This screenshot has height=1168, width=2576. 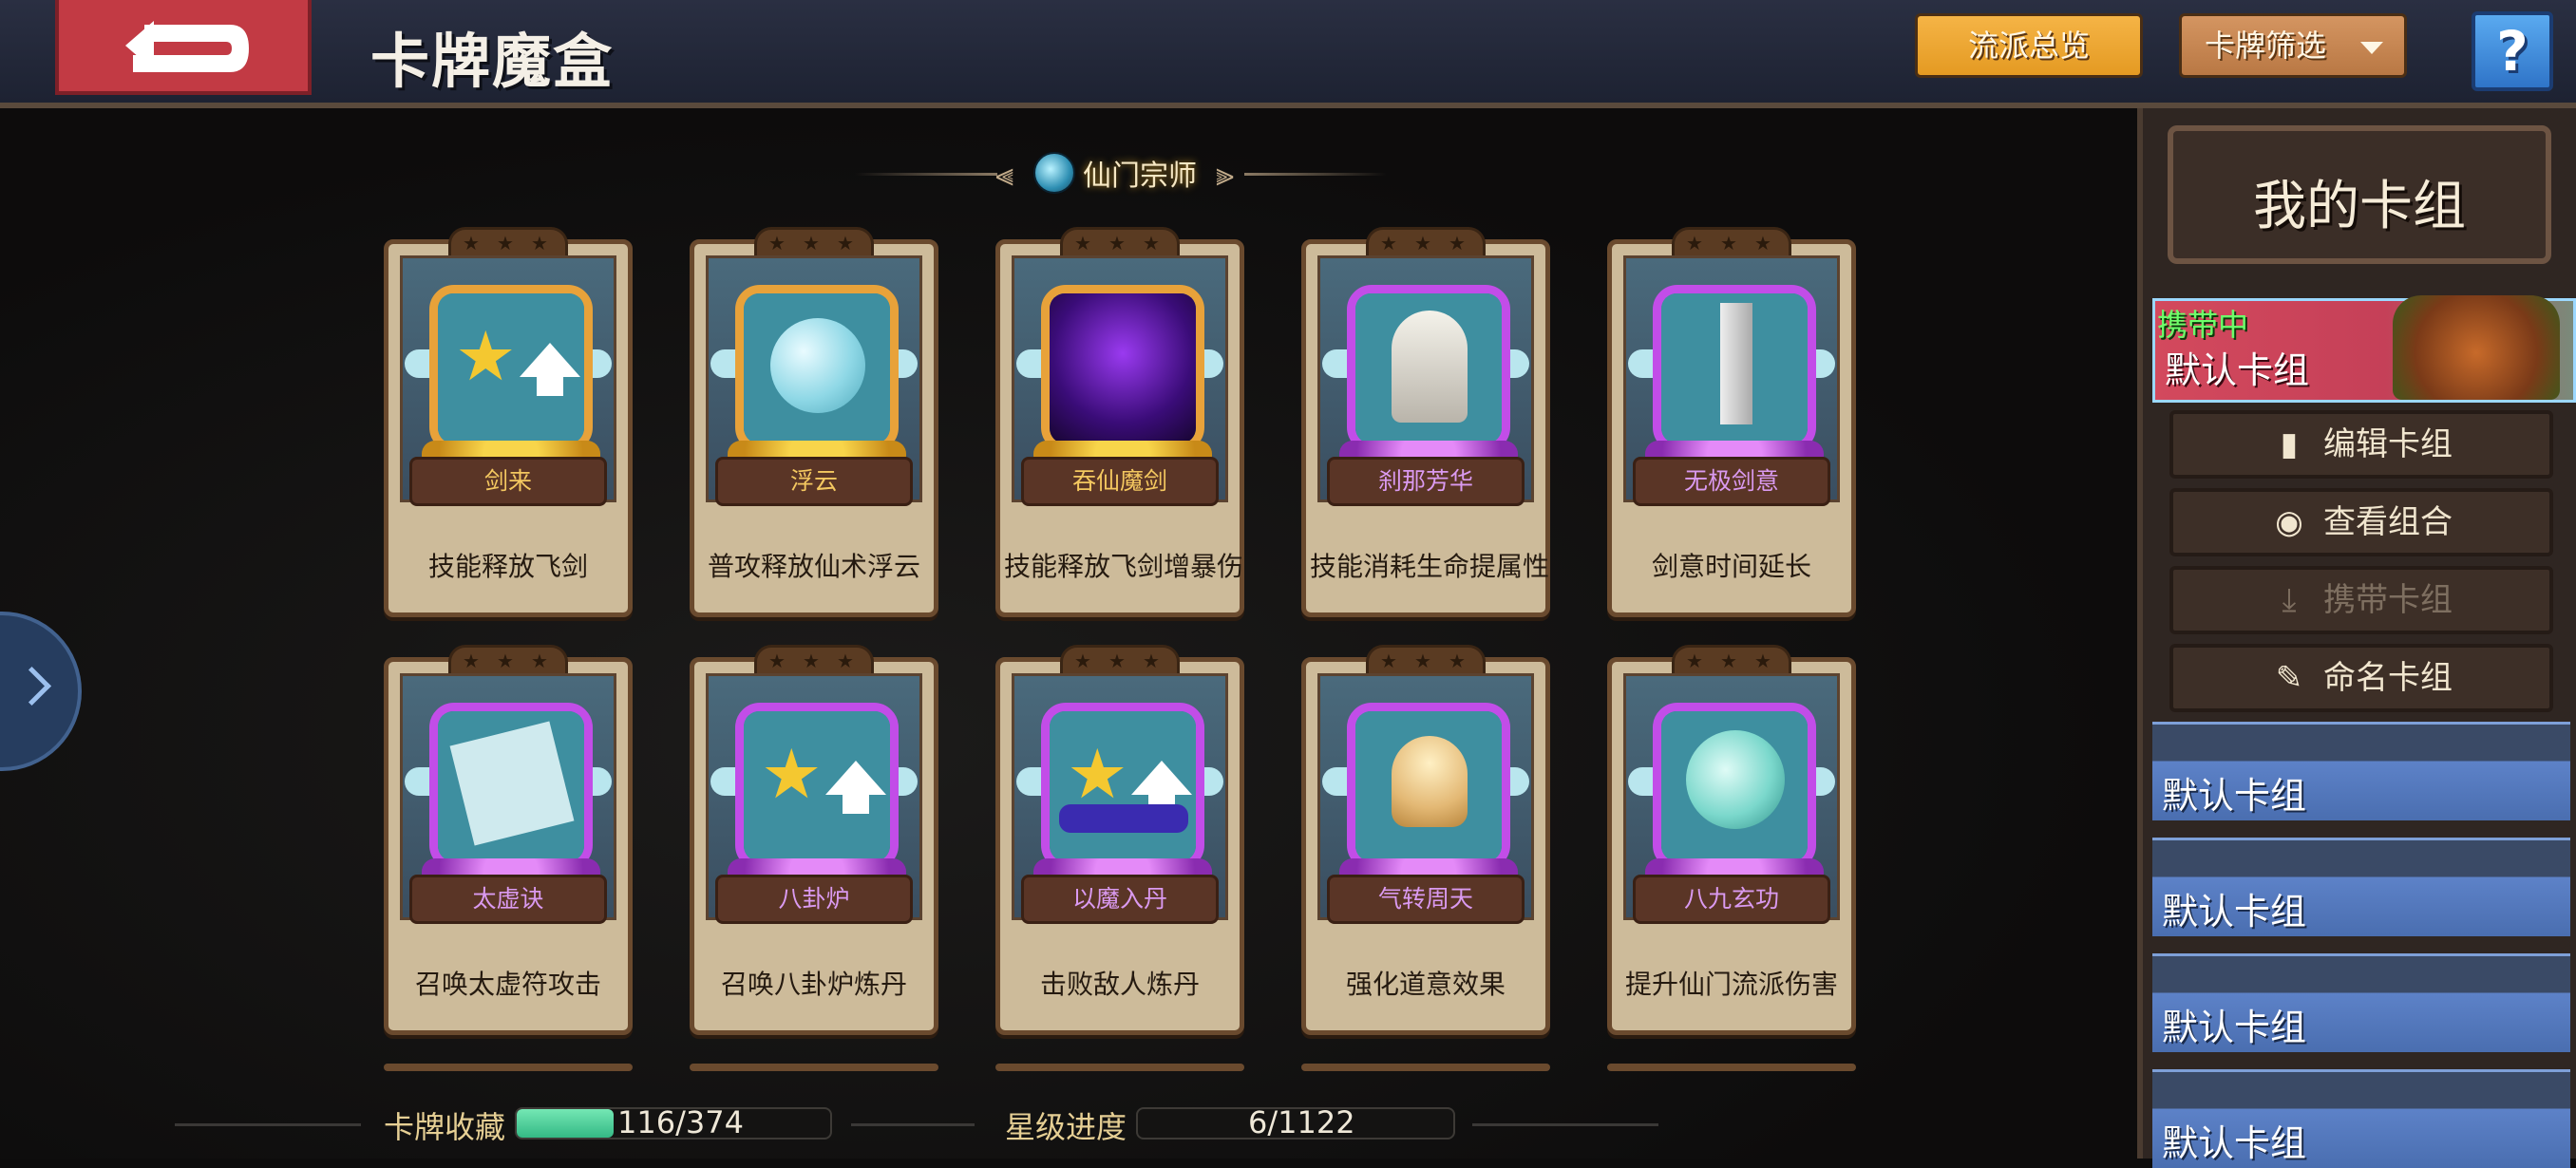 What do you see at coordinates (1120, 482) in the screenshot?
I see `card-name: 吞仙魔剑` at bounding box center [1120, 482].